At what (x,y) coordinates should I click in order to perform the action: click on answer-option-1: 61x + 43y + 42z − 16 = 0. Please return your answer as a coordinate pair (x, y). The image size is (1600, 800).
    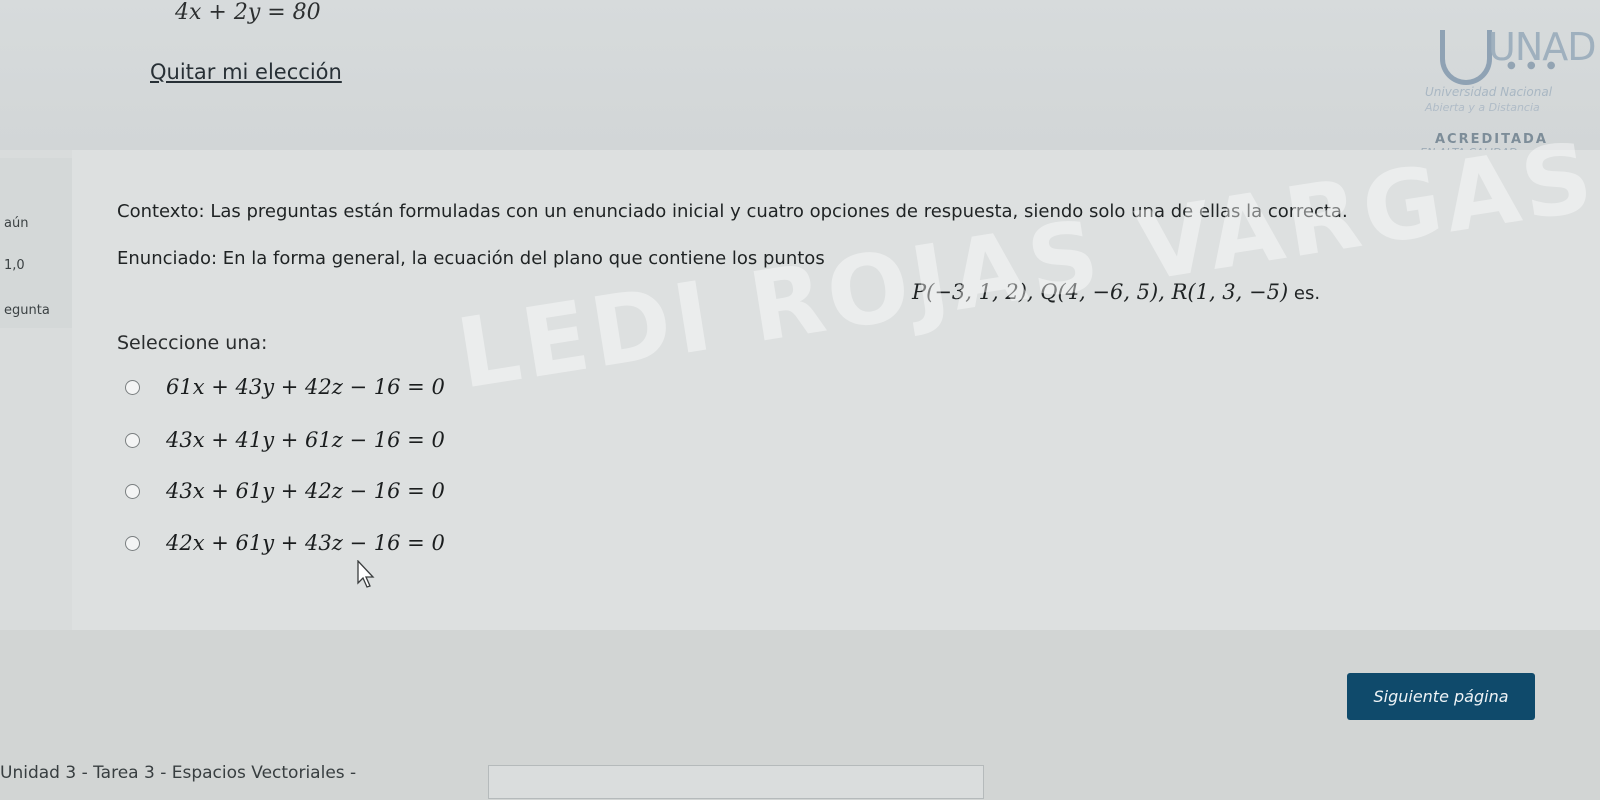
    Looking at the image, I should click on (285, 387).